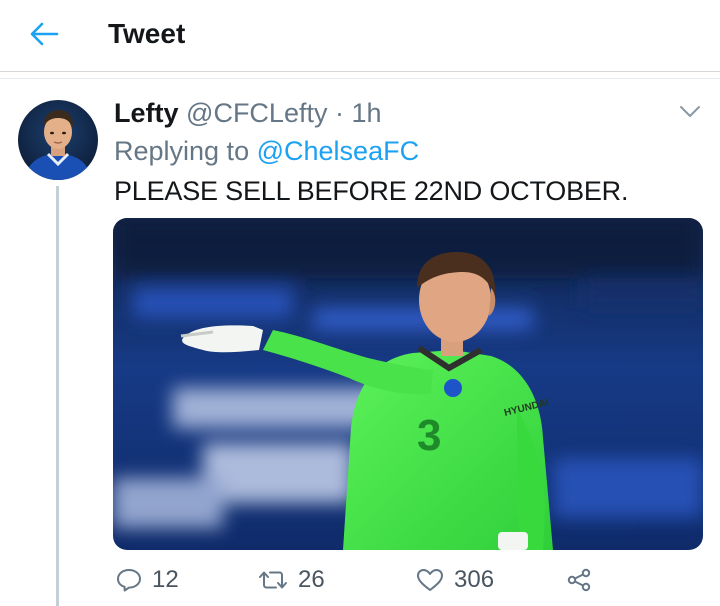 The height and width of the screenshot is (606, 720). Describe the element at coordinates (338, 151) in the screenshot. I see `replying-mention-link: @ChelseaFC` at that location.